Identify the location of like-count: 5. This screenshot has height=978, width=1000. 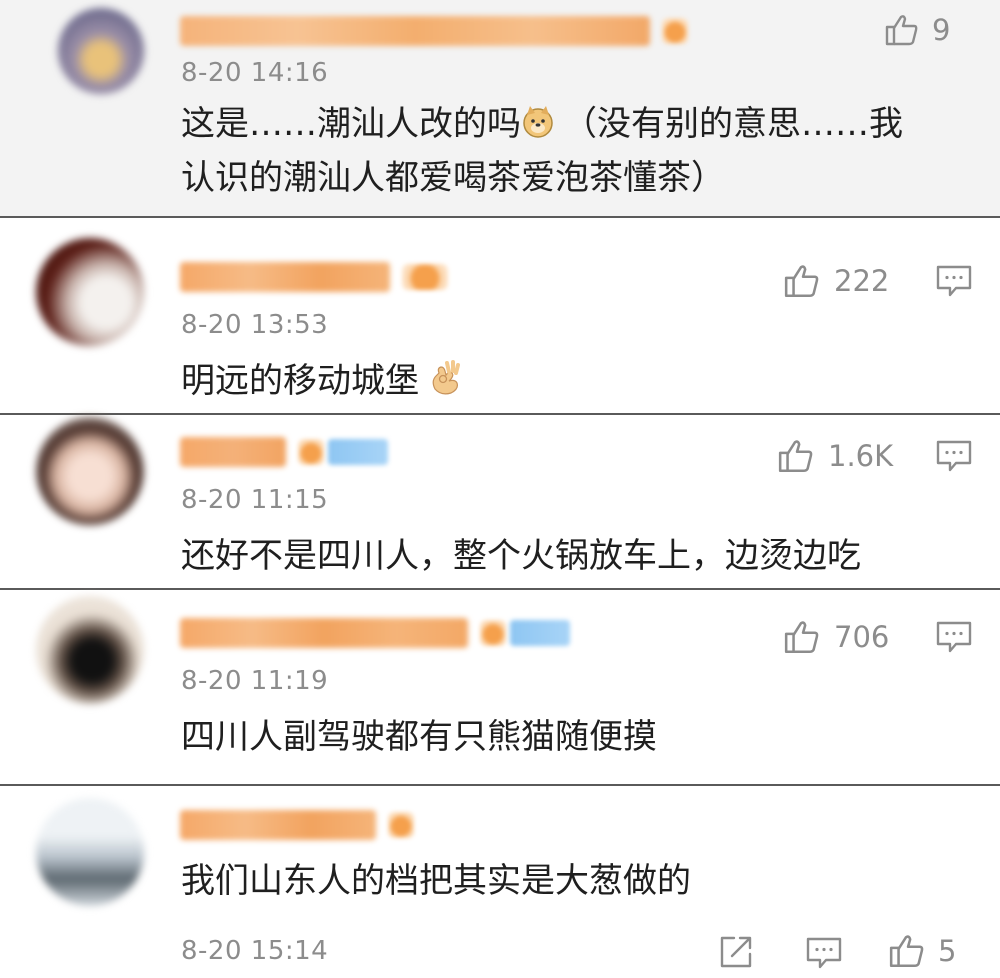
(947, 951).